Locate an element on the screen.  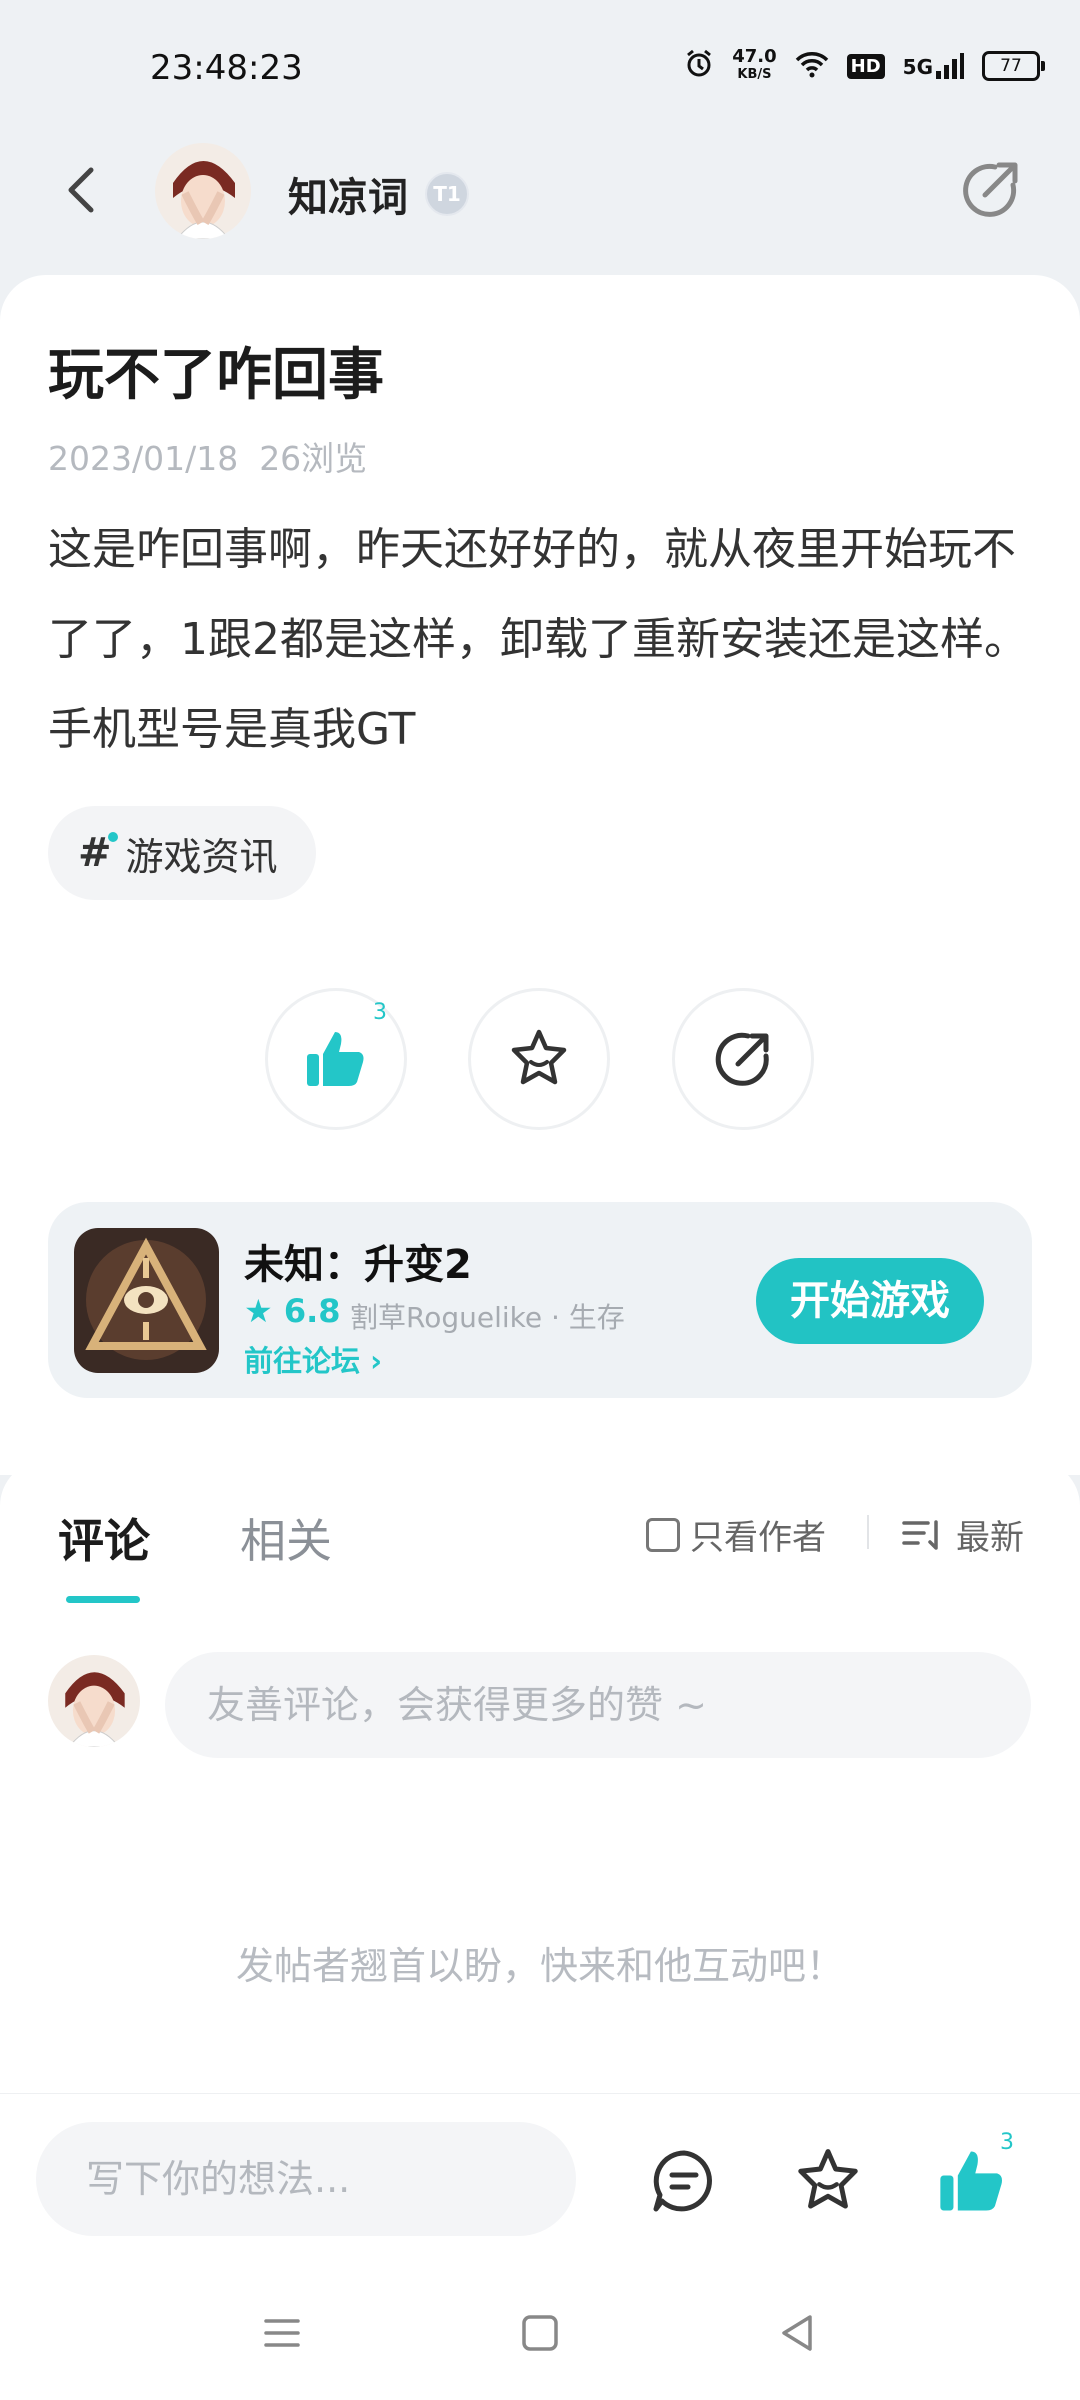
sort-icon is located at coordinates (920, 1534).